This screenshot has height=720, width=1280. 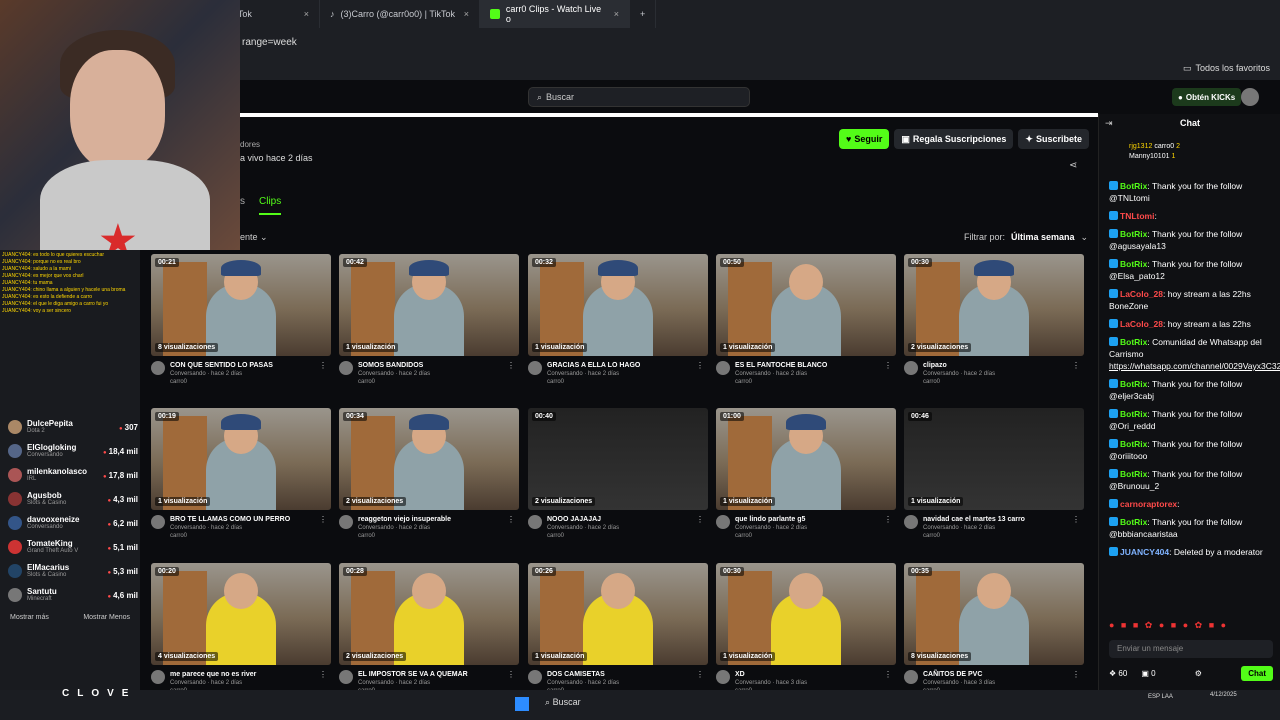 I want to click on clip-thumbnail: 00:26 1 visualización, so click(x=618, y=614).